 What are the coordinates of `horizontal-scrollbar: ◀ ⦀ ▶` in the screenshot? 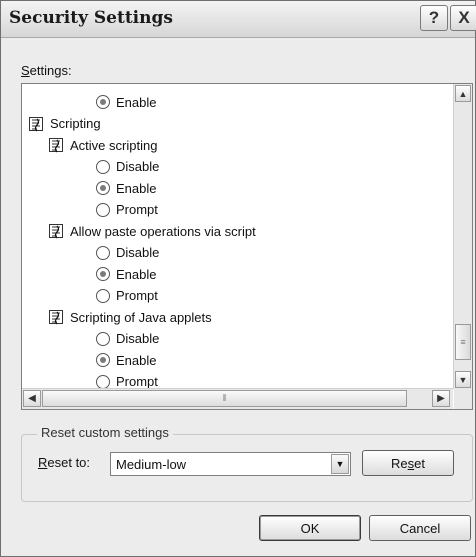 It's located at (237, 398).